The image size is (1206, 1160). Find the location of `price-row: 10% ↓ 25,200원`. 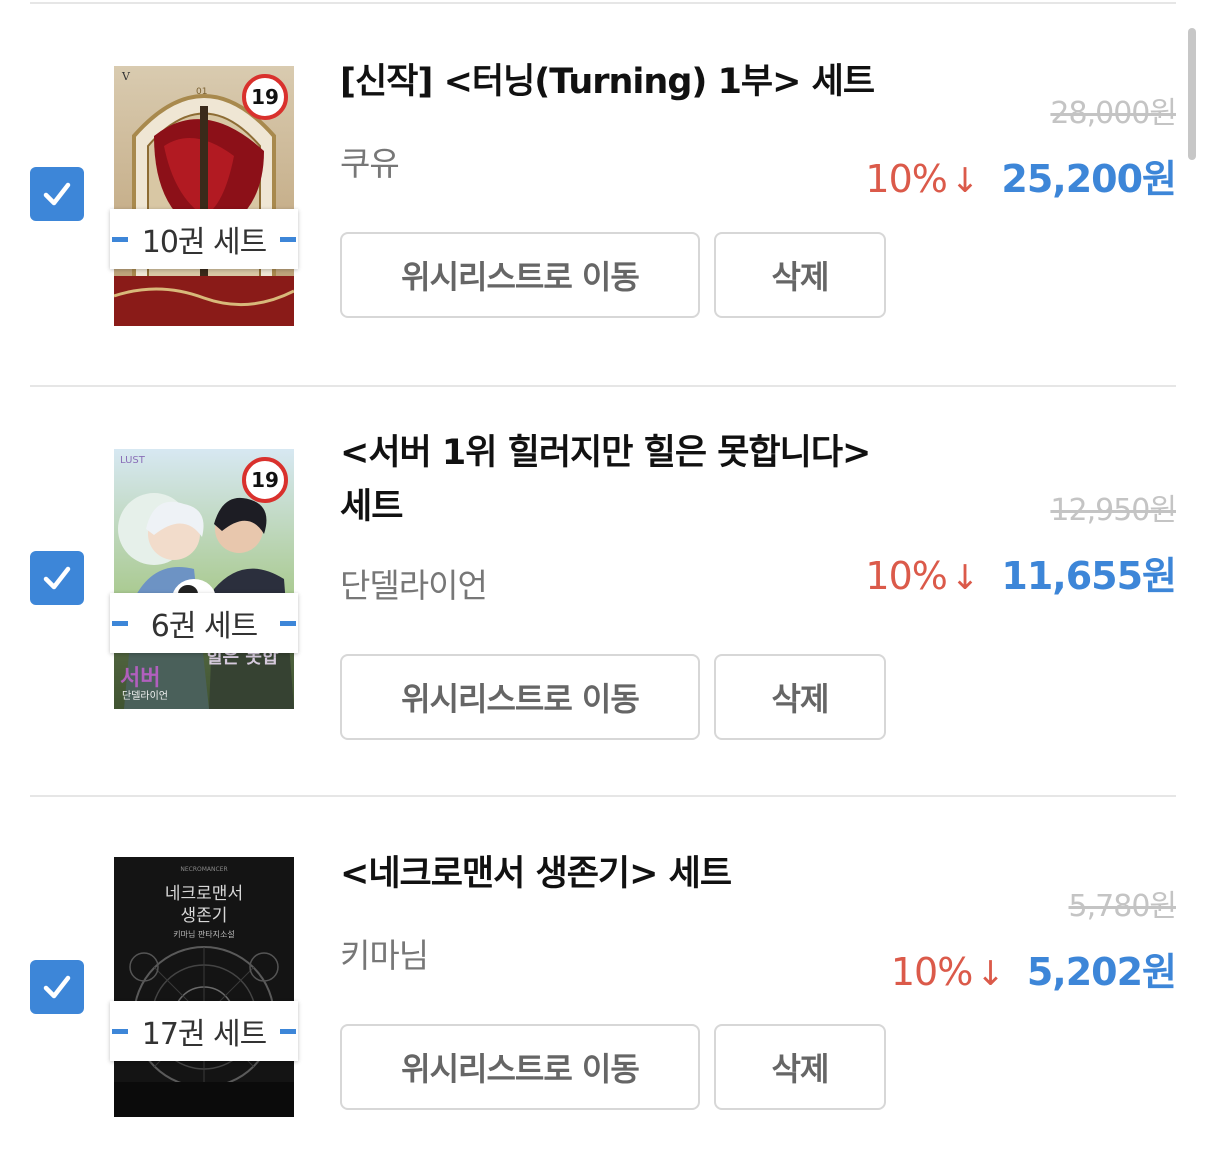

price-row: 10% ↓ 25,200원 is located at coordinates (1021, 175).